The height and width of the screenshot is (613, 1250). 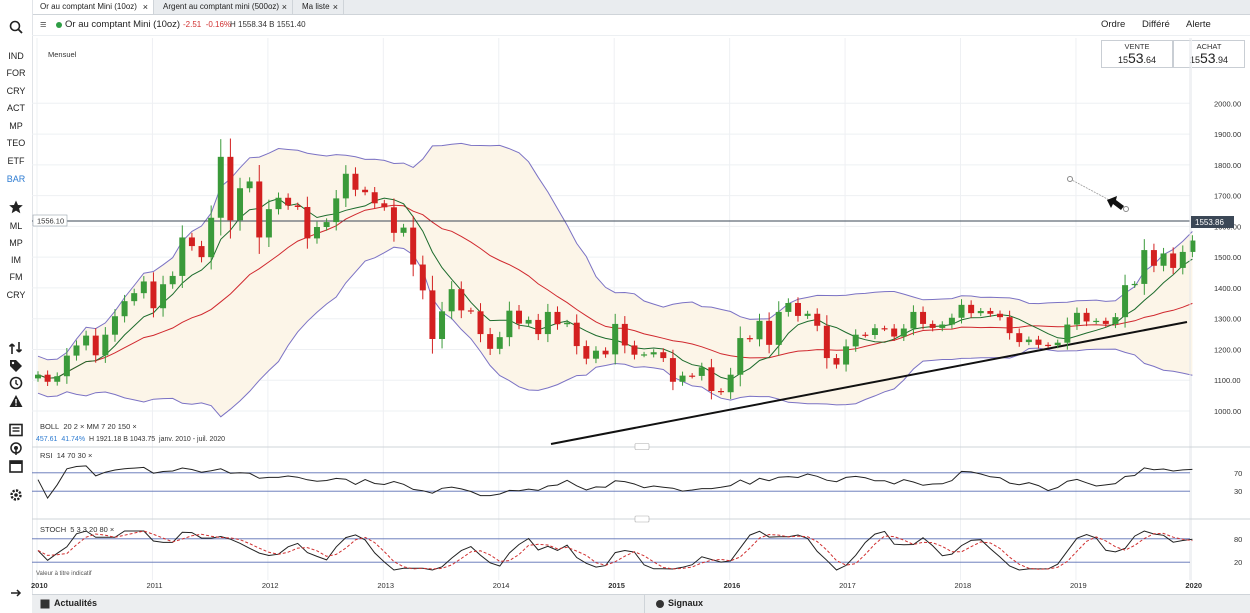 What do you see at coordinates (270, 585) in the screenshot?
I see `x-tick-label: 2012` at bounding box center [270, 585].